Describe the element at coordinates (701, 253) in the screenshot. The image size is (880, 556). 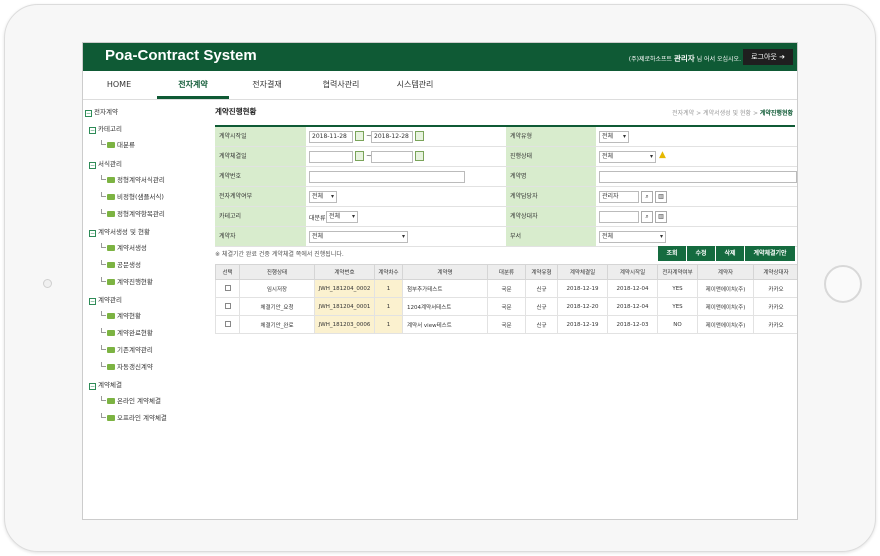
I see `edit-button: 수정` at that location.